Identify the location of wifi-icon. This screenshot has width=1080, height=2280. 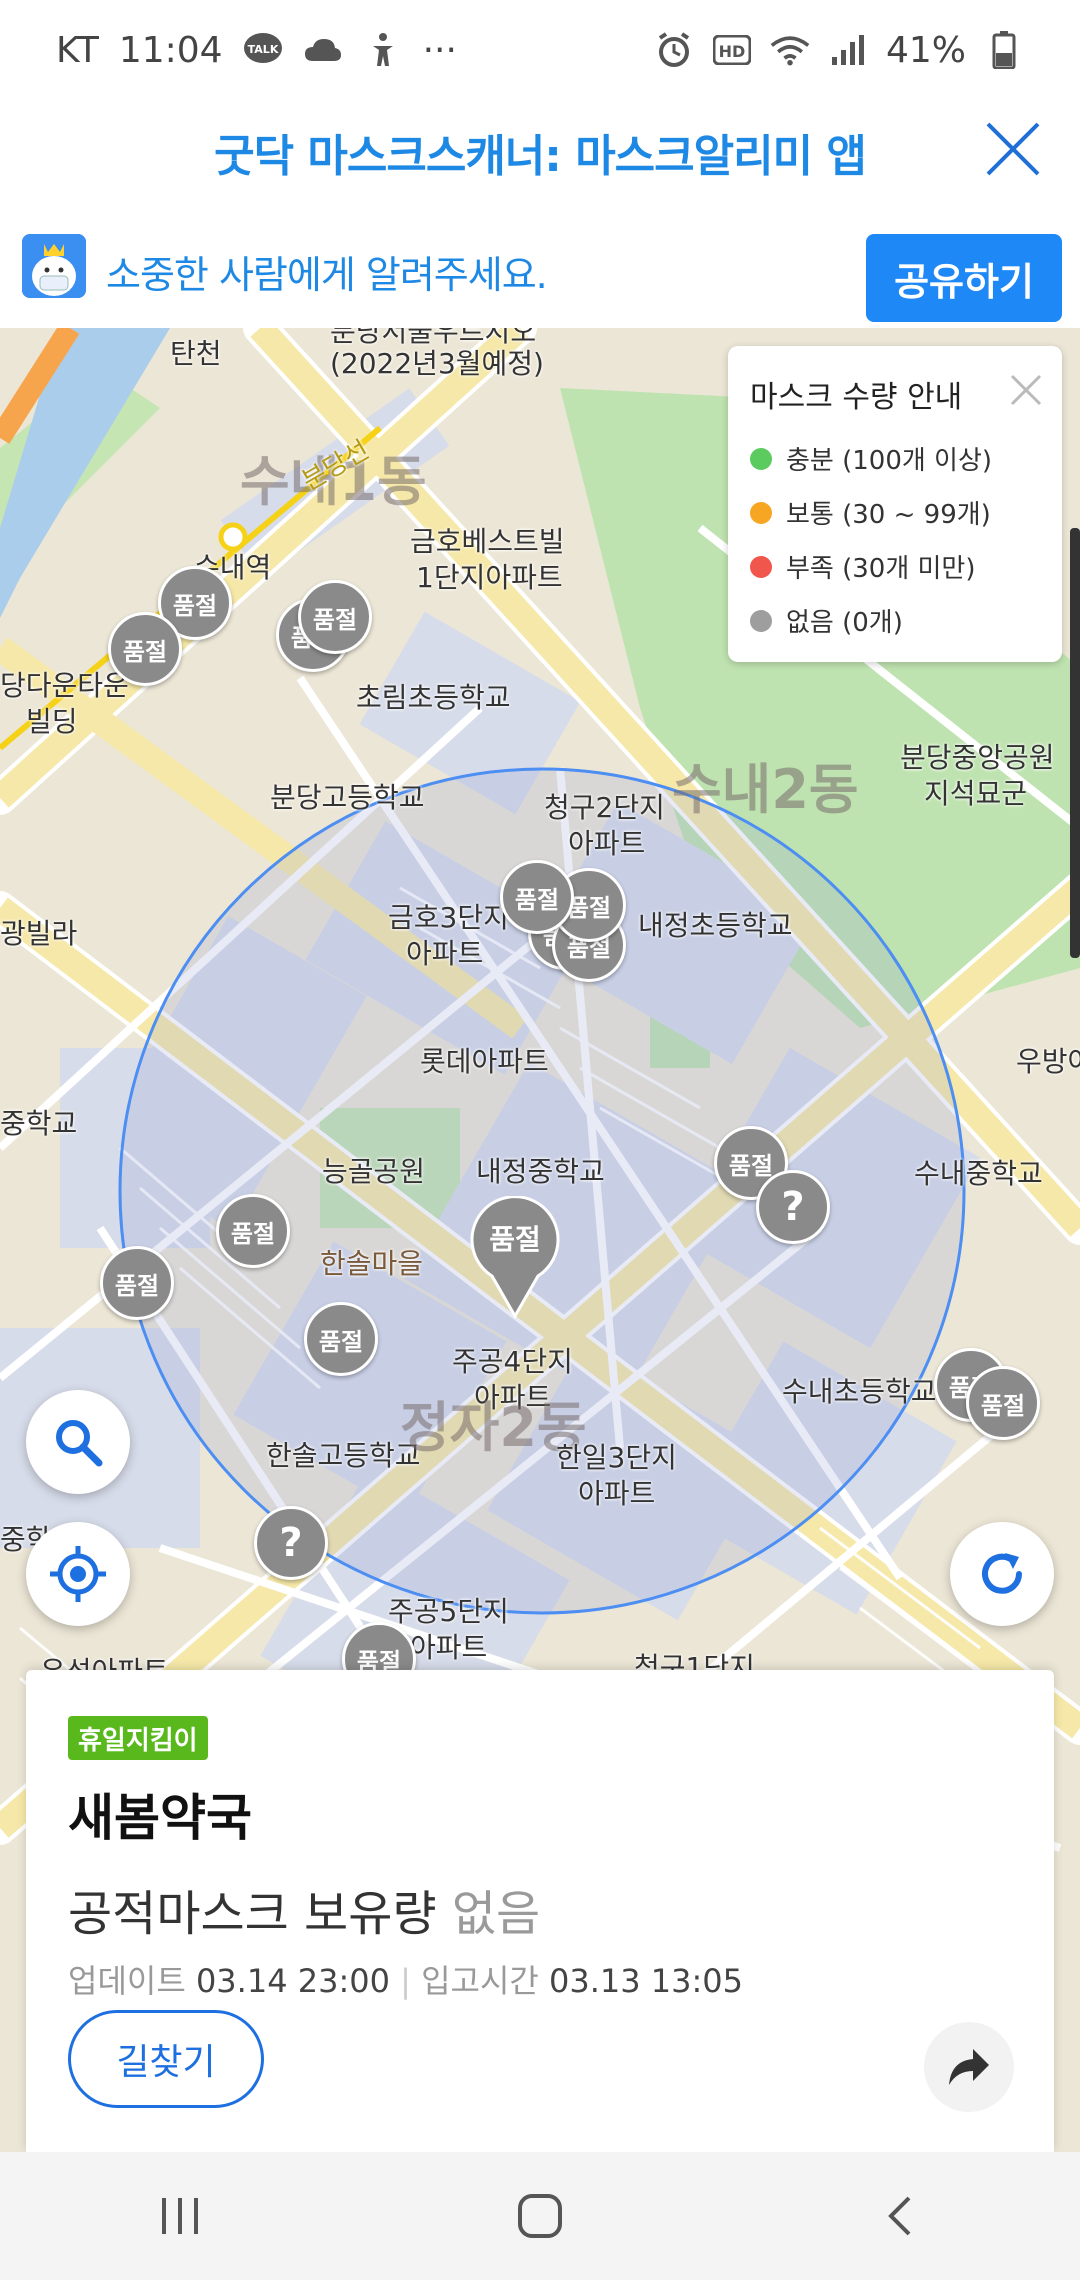
(790, 50).